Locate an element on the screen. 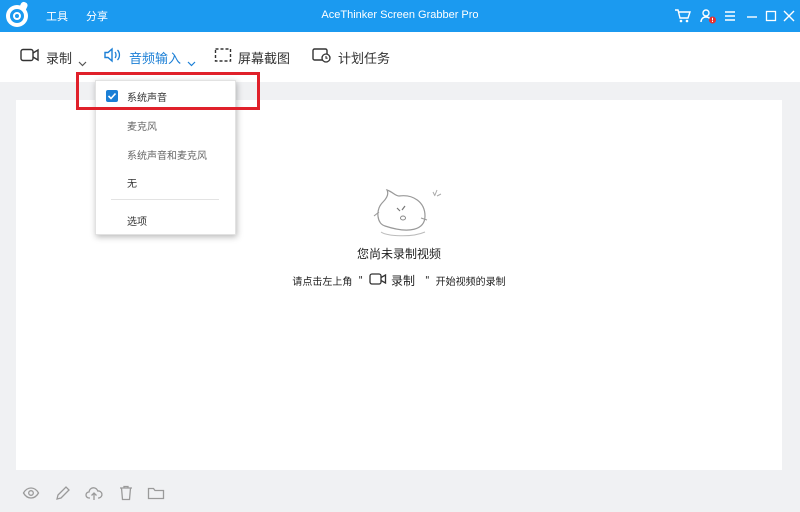 Image resolution: width=800 pixels, height=512 pixels. title-bar: 工具 分享 AceThinker Screen Grabber Pro is located at coordinates (400, 16).